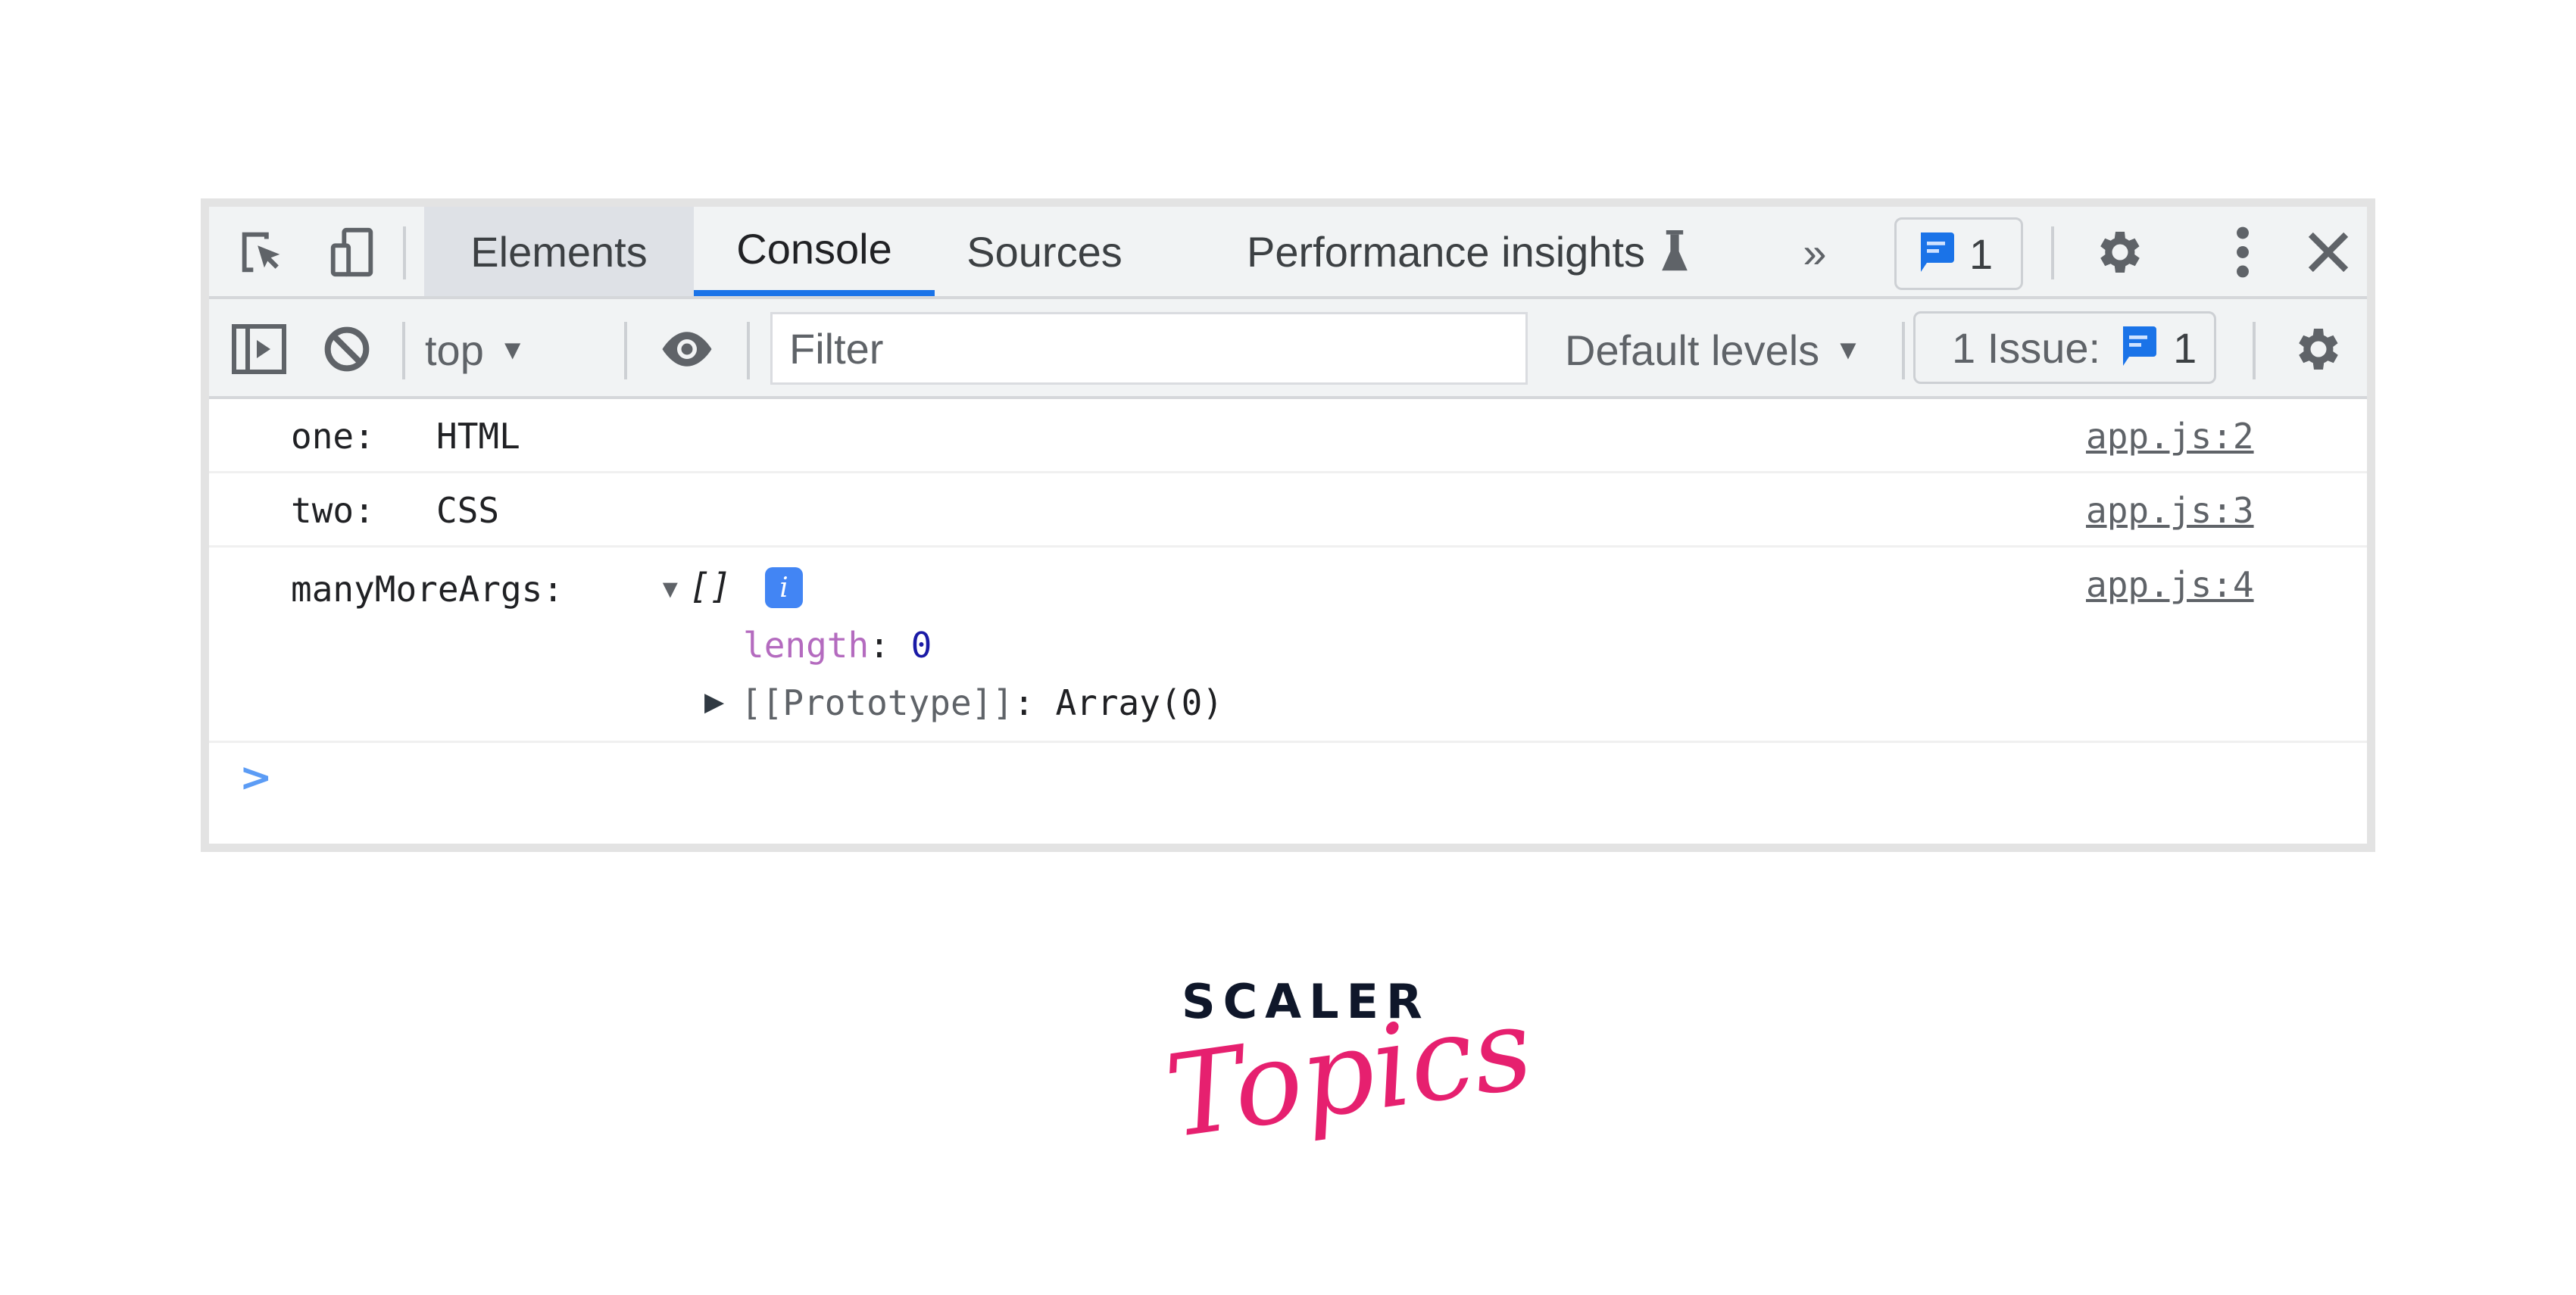 The height and width of the screenshot is (1295, 2576). I want to click on tab-sources-label: Sources, so click(1044, 251).